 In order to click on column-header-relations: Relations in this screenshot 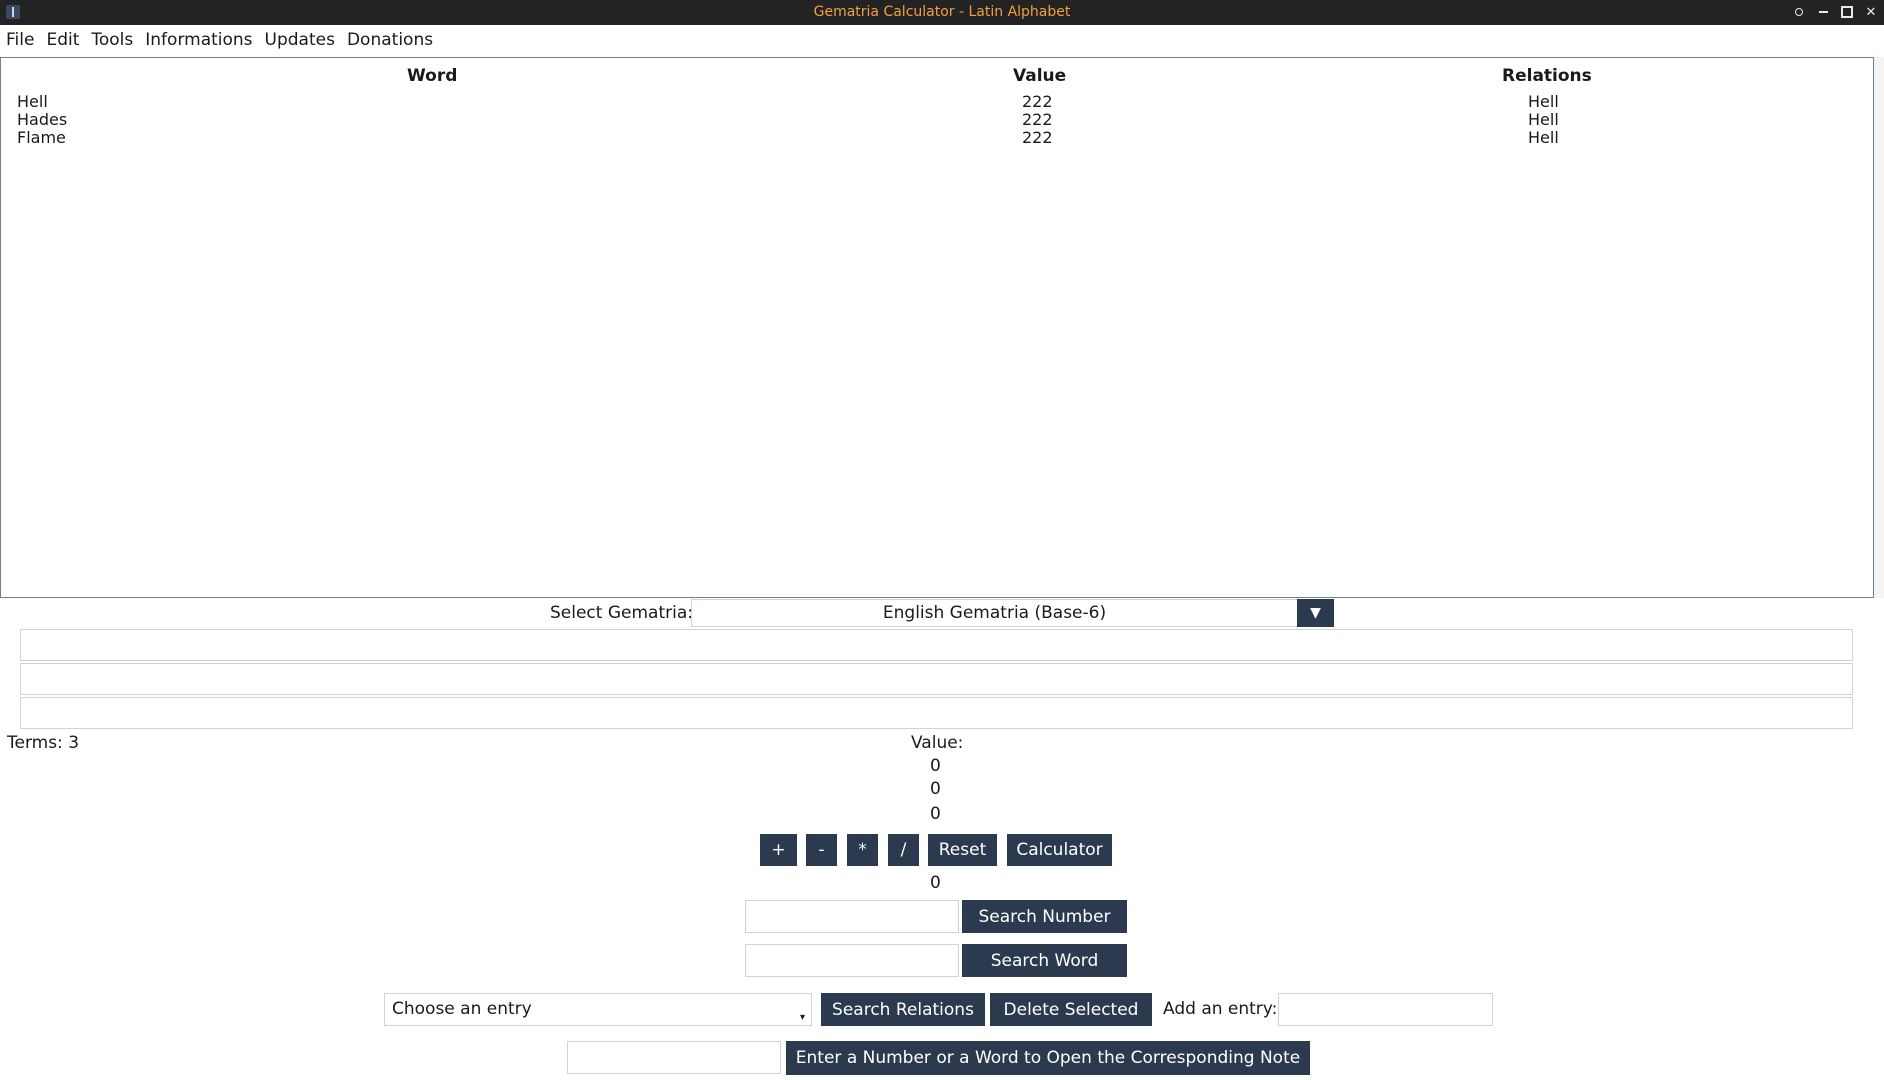, I will do `click(1547, 76)`.